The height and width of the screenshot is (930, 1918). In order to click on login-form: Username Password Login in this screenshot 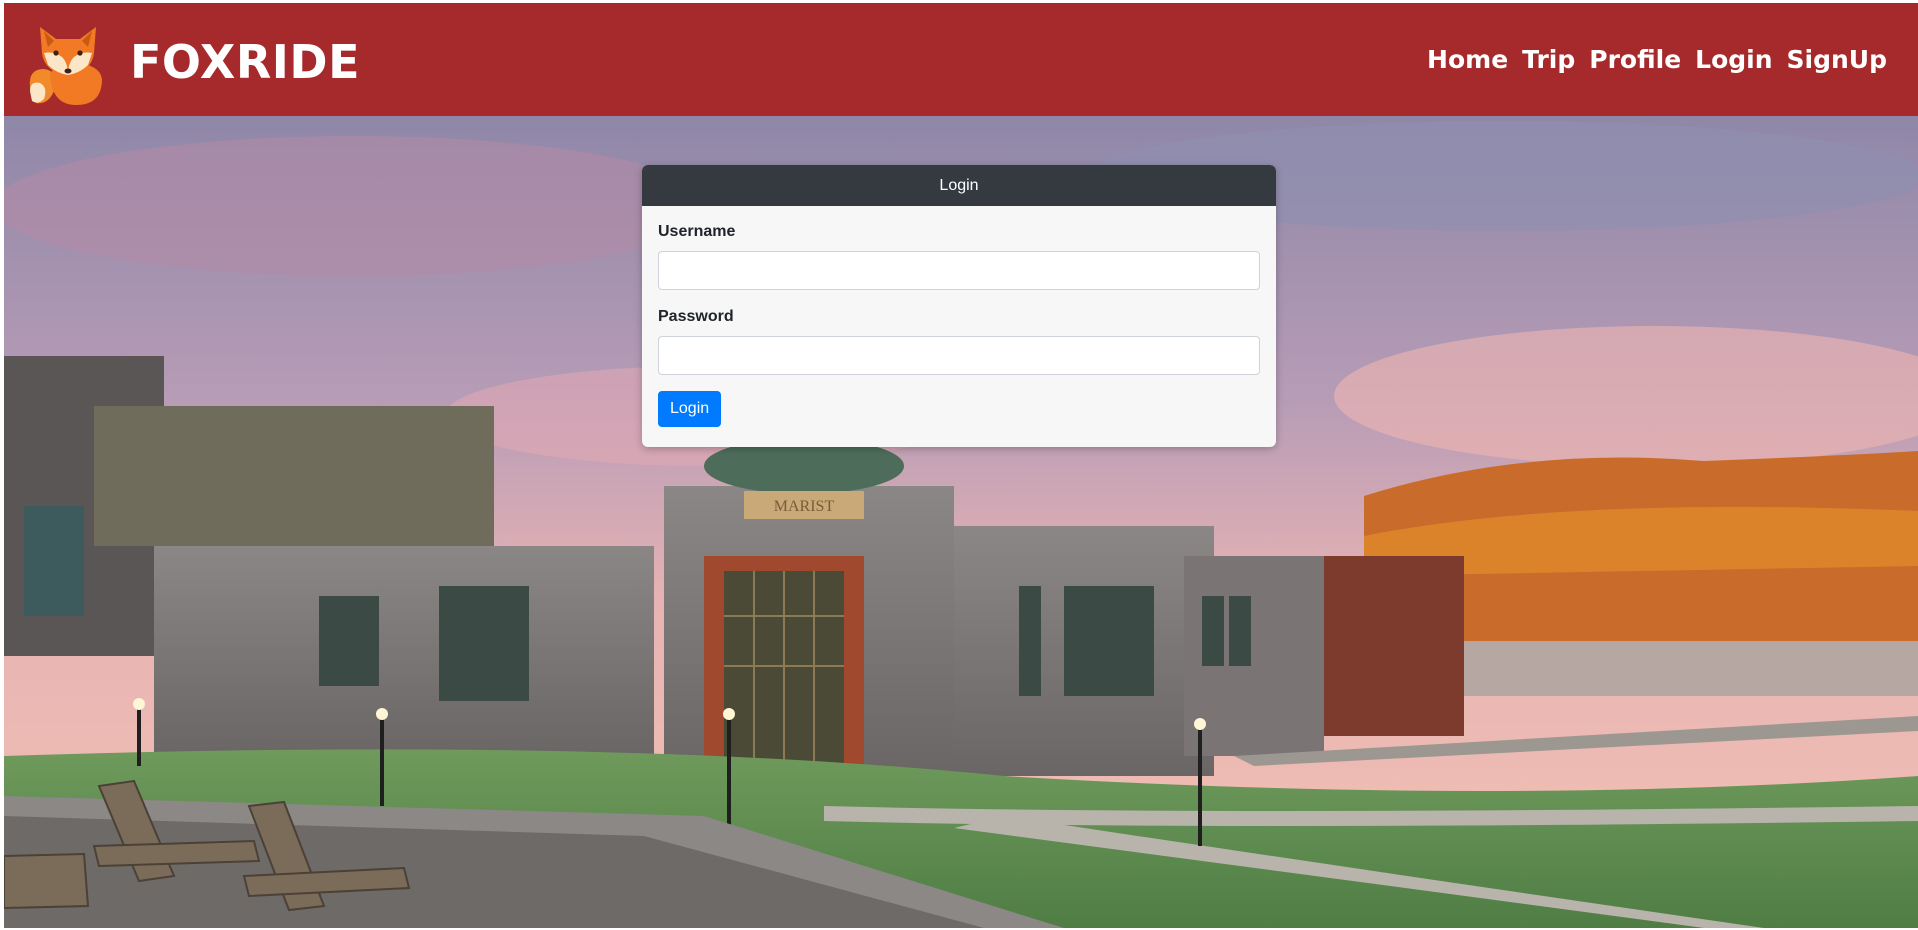, I will do `click(959, 316)`.